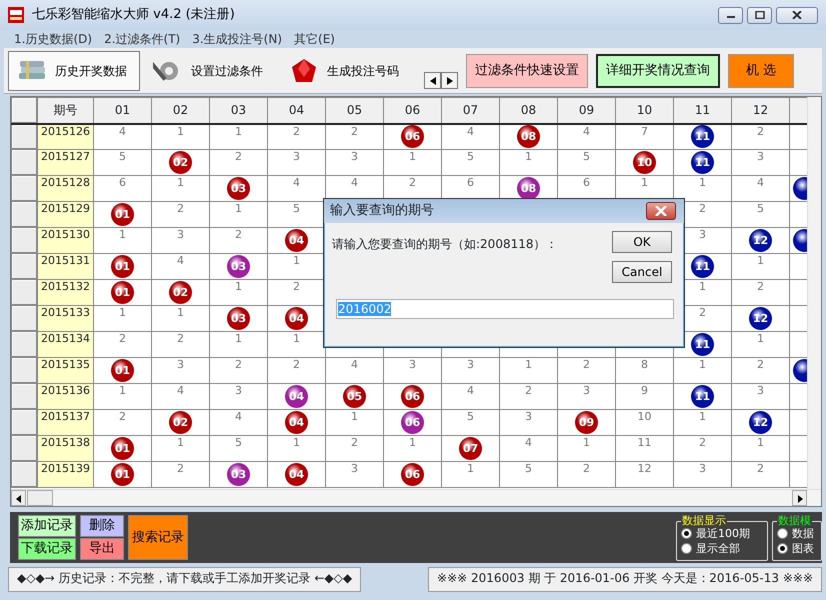 The height and width of the screenshot is (600, 826). Describe the element at coordinates (527, 71) in the screenshot. I see `toolbar-button: 过滤条件快速设置` at that location.